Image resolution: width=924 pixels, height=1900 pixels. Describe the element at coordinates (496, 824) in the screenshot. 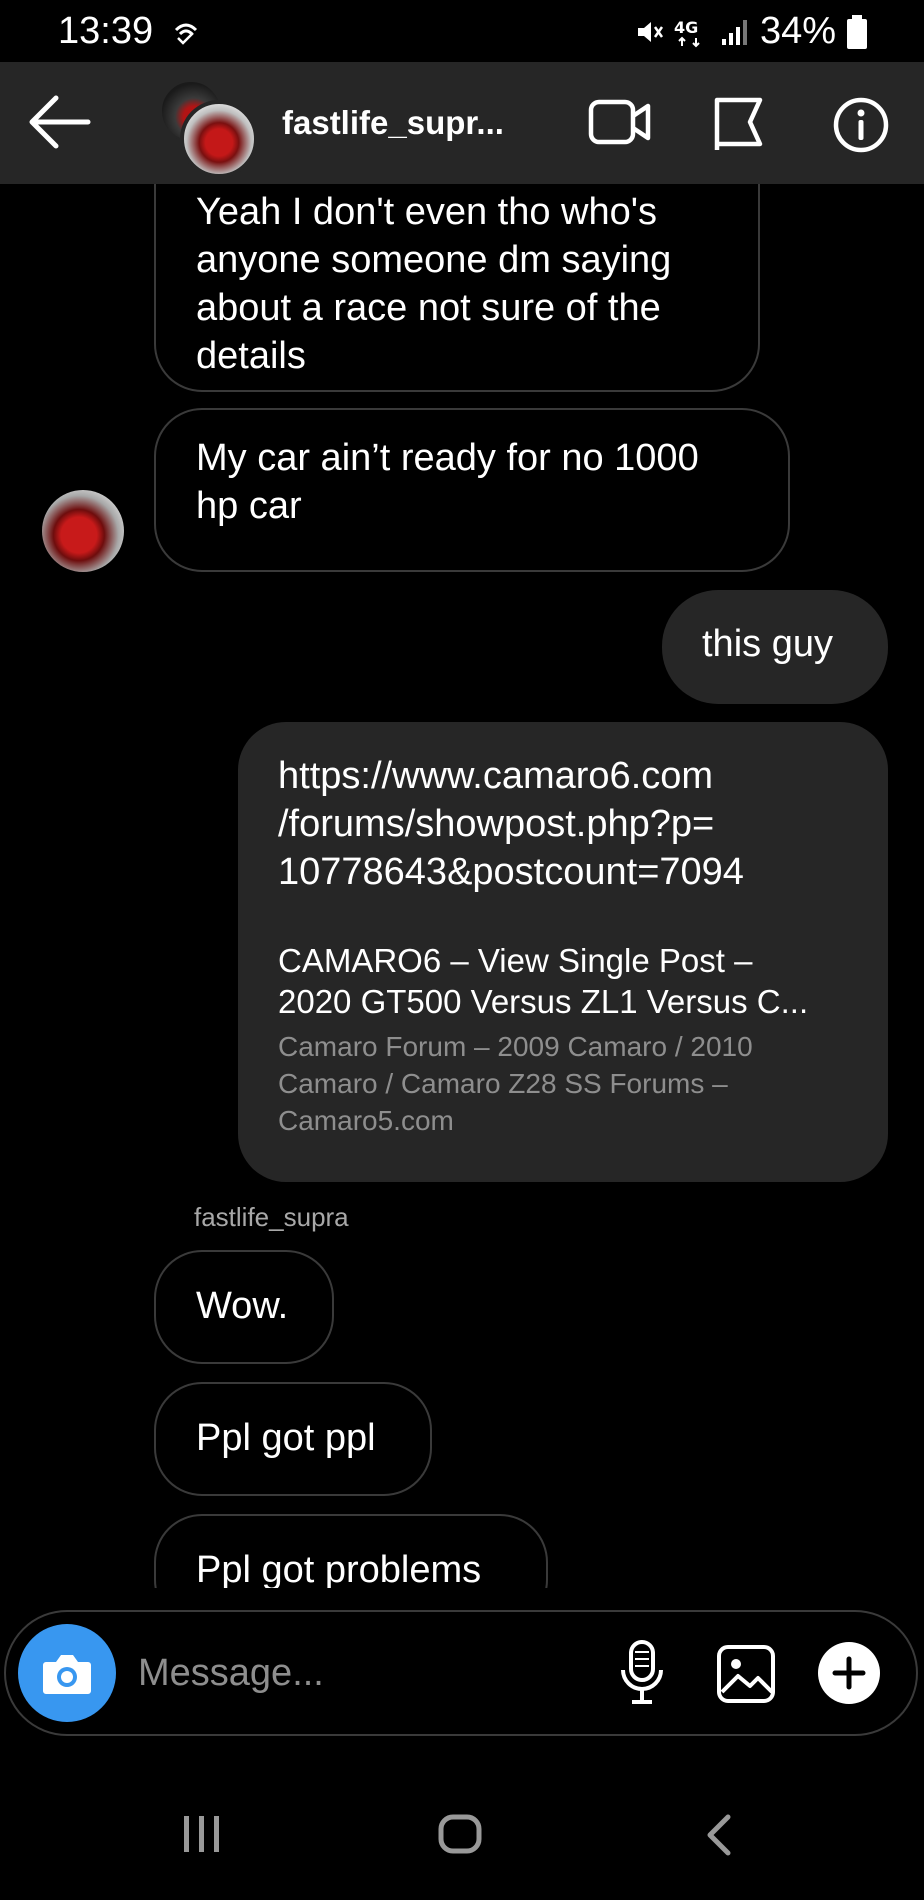

I see `url-line: /forums/showpost.php?p=` at that location.